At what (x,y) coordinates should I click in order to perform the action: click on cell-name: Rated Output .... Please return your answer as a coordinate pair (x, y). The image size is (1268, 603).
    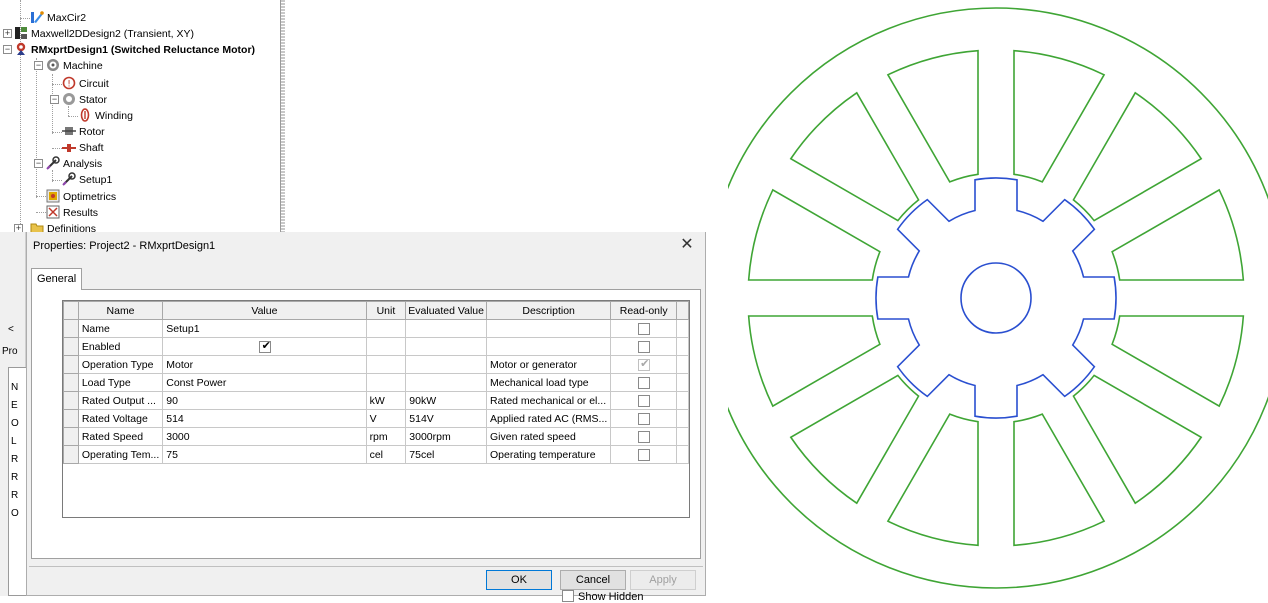
    Looking at the image, I should click on (120, 400).